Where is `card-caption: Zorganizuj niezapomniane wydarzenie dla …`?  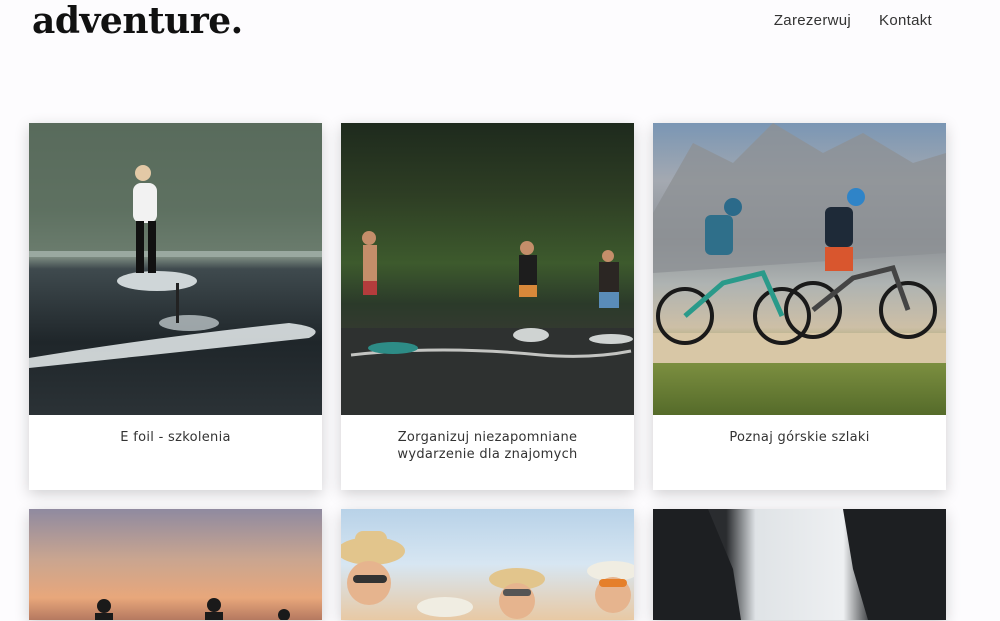
card-caption: Zorganizuj niezapomniane wydarzenie dla … is located at coordinates (487, 446).